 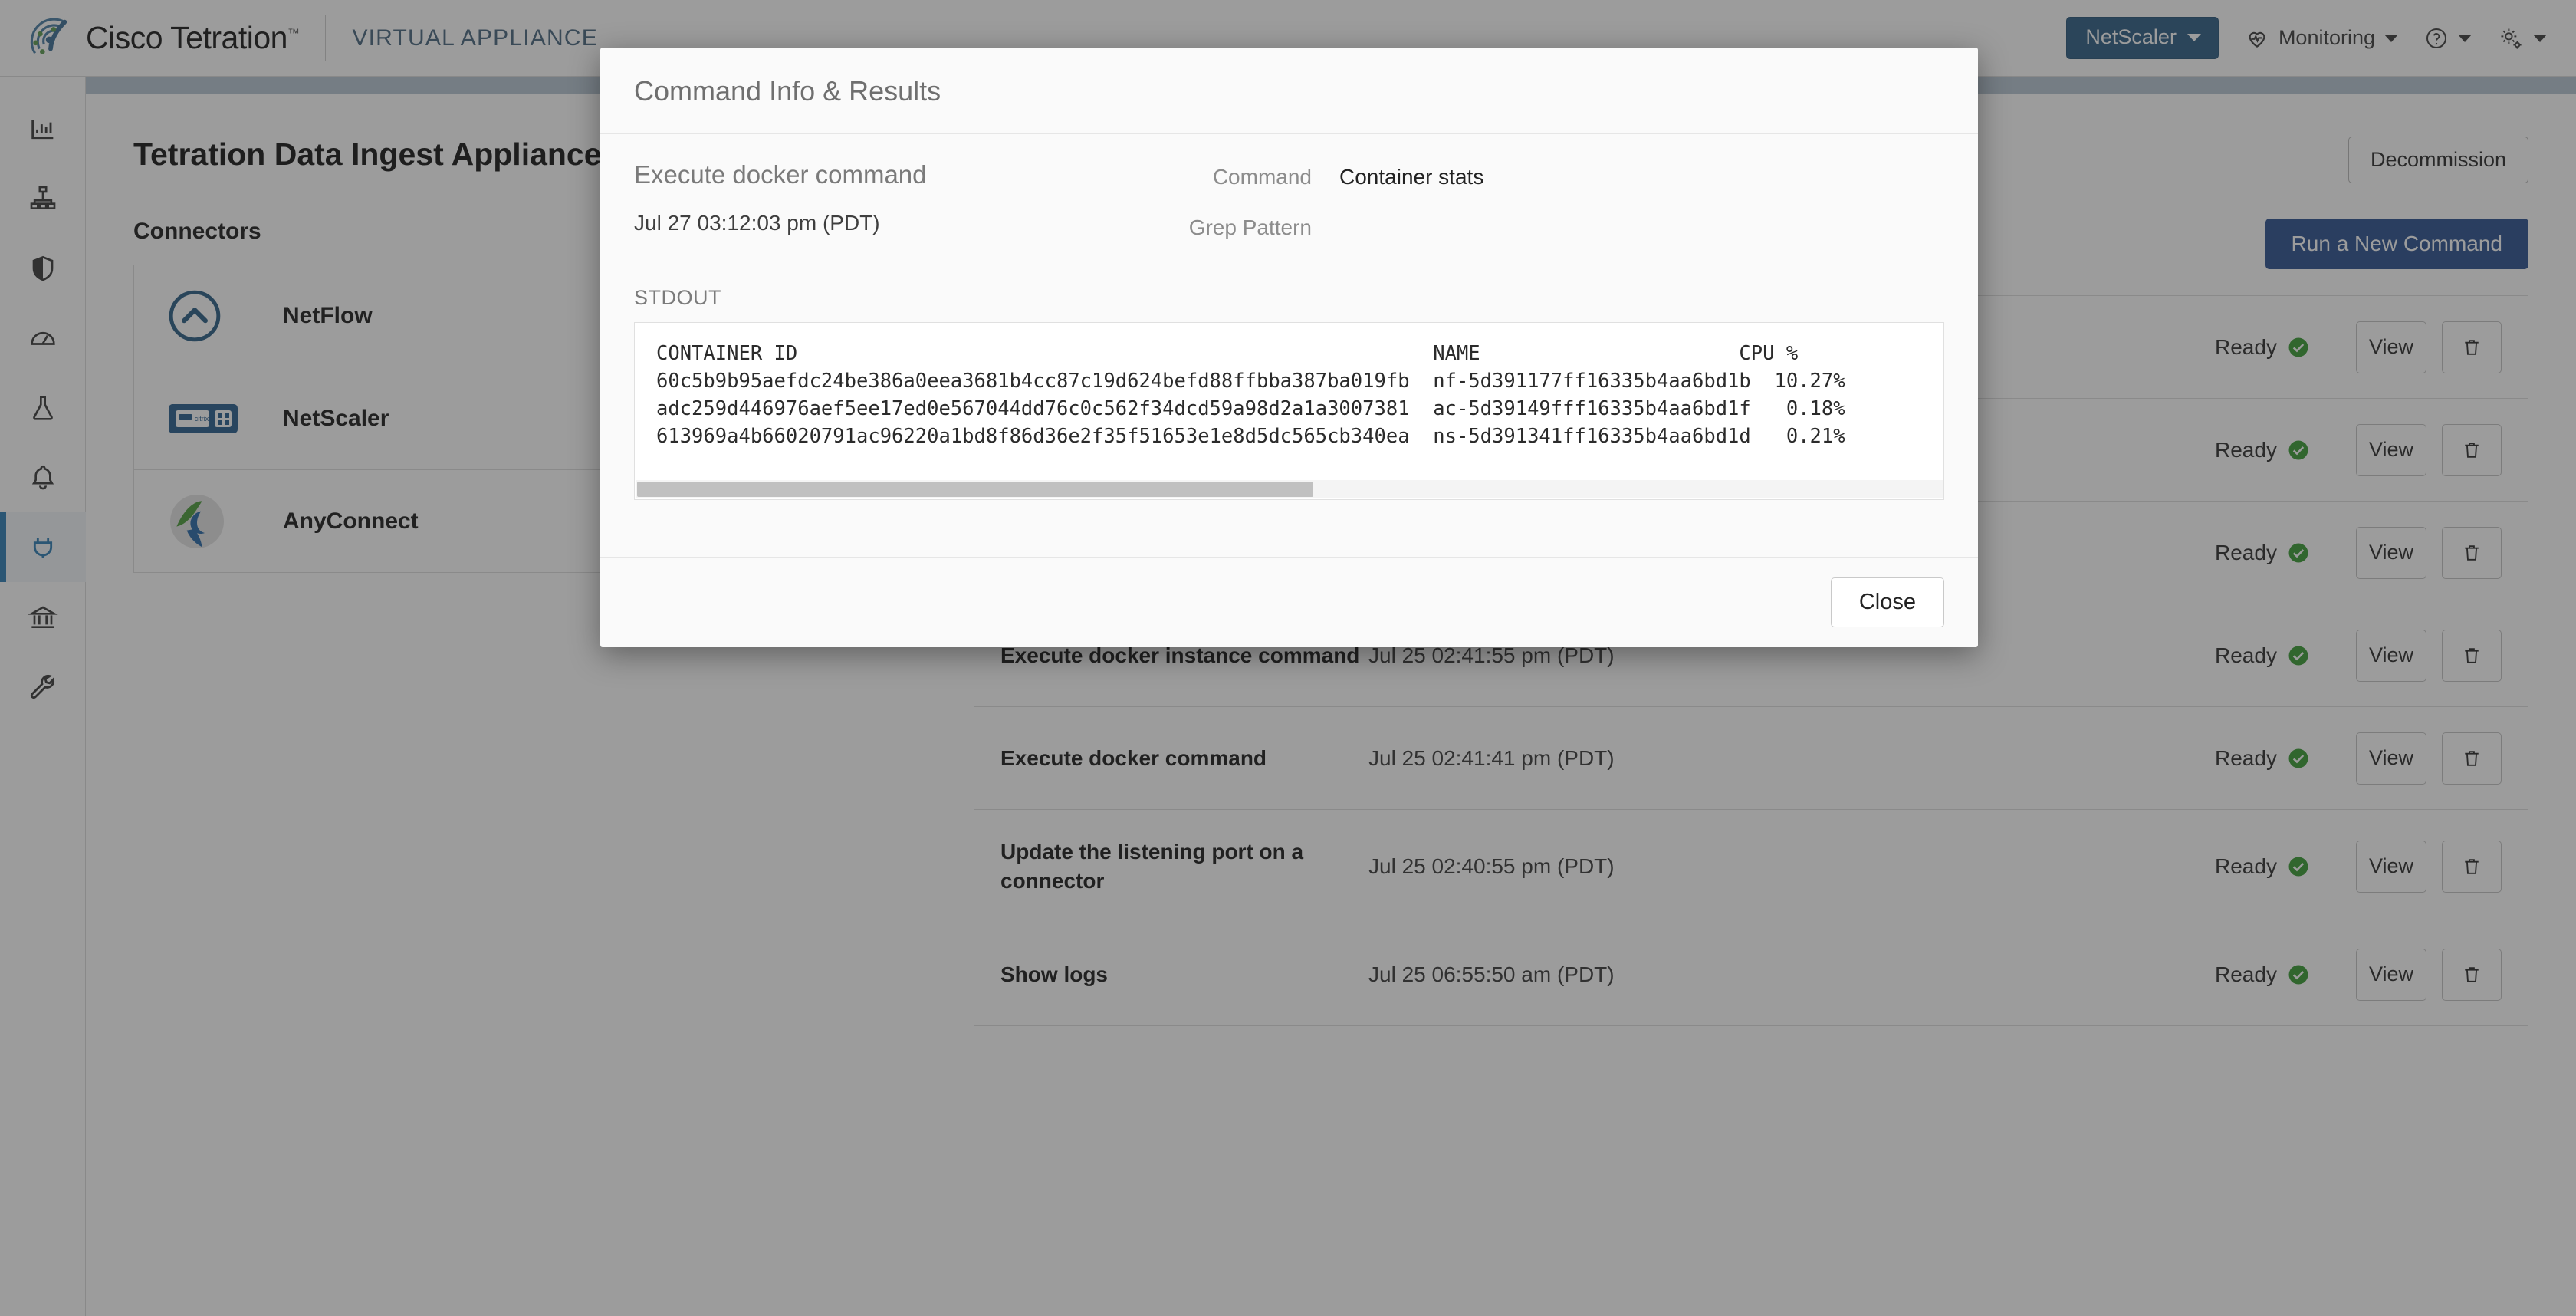 I want to click on stdout-horizontal-scrollbar, so click(x=1290, y=489).